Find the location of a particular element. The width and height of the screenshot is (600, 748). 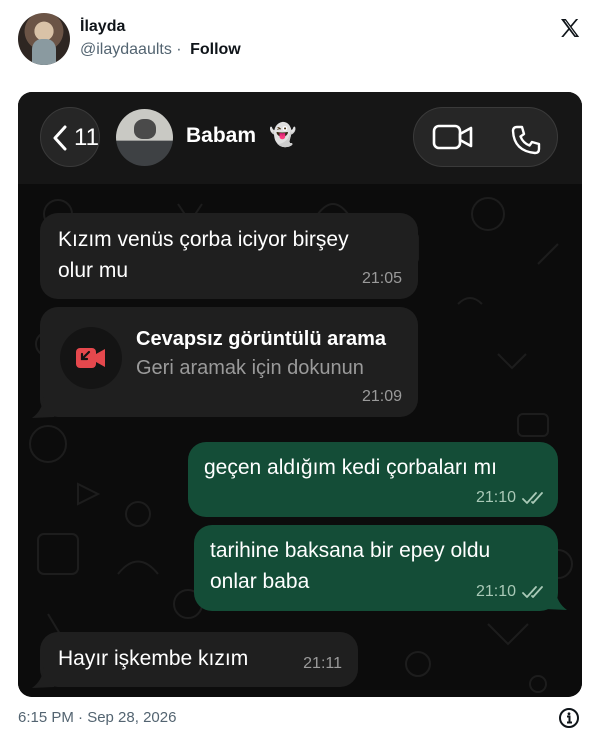

follow-button: Follow is located at coordinates (215, 49).